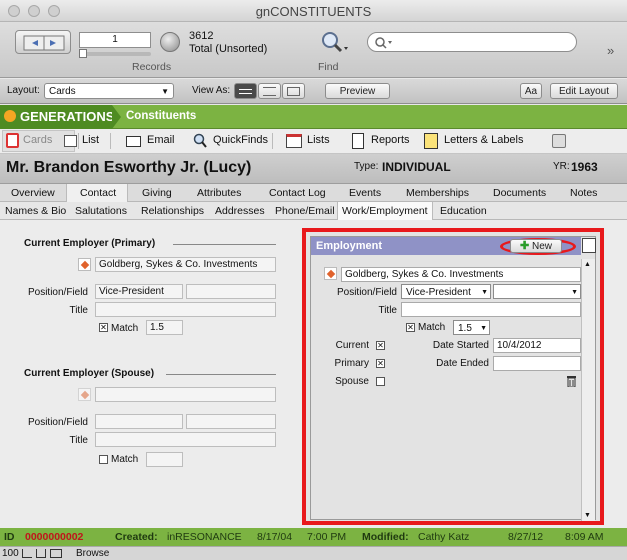 The width and height of the screenshot is (627, 560). Describe the element at coordinates (437, 193) in the screenshot. I see `tab-memberships: Memberships` at that location.